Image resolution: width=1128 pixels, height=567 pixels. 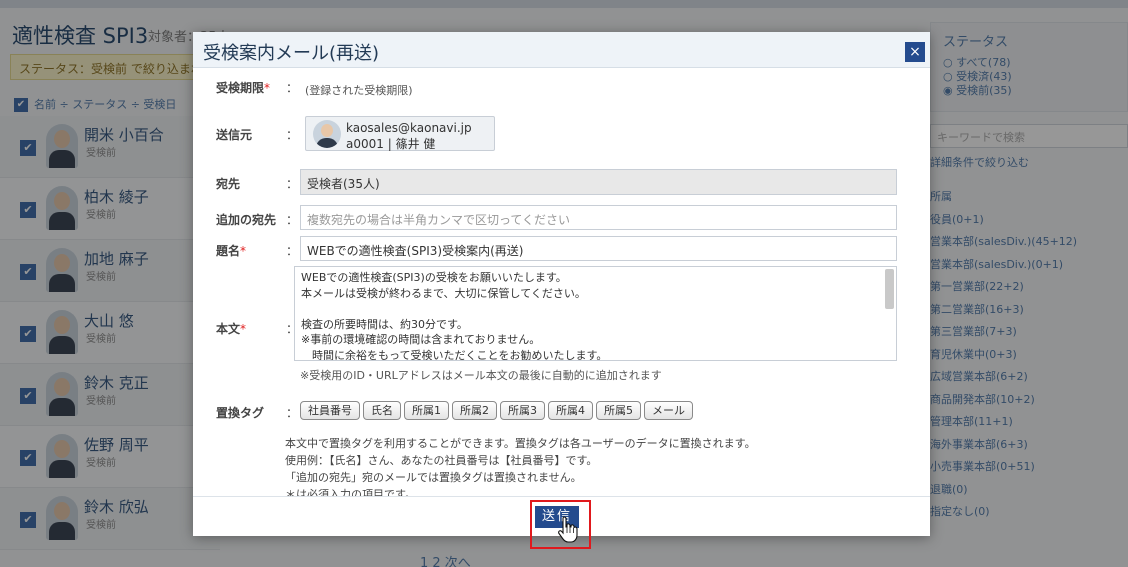 What do you see at coordinates (426, 410) in the screenshot?
I see `tag-button: 所属1` at bounding box center [426, 410].